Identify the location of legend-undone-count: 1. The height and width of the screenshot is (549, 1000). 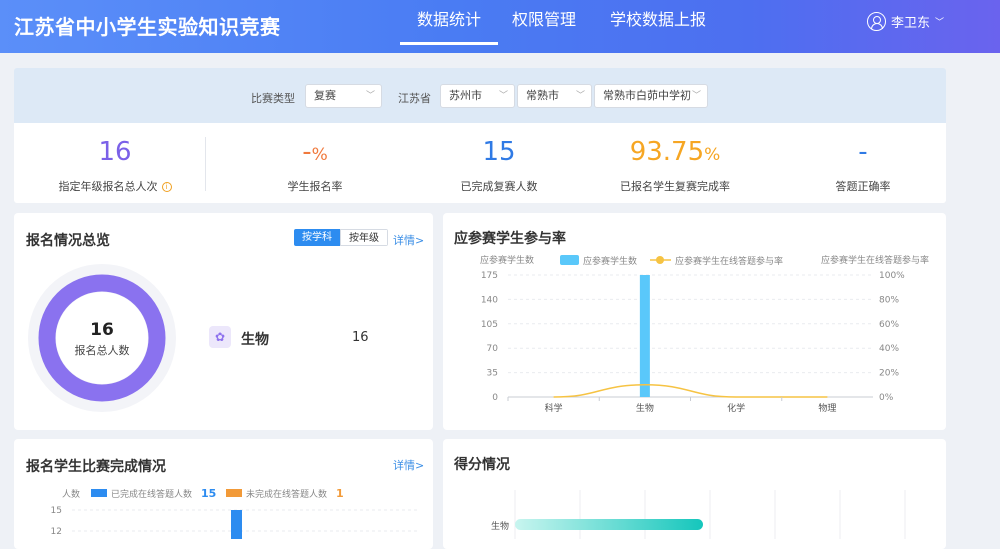
(340, 493).